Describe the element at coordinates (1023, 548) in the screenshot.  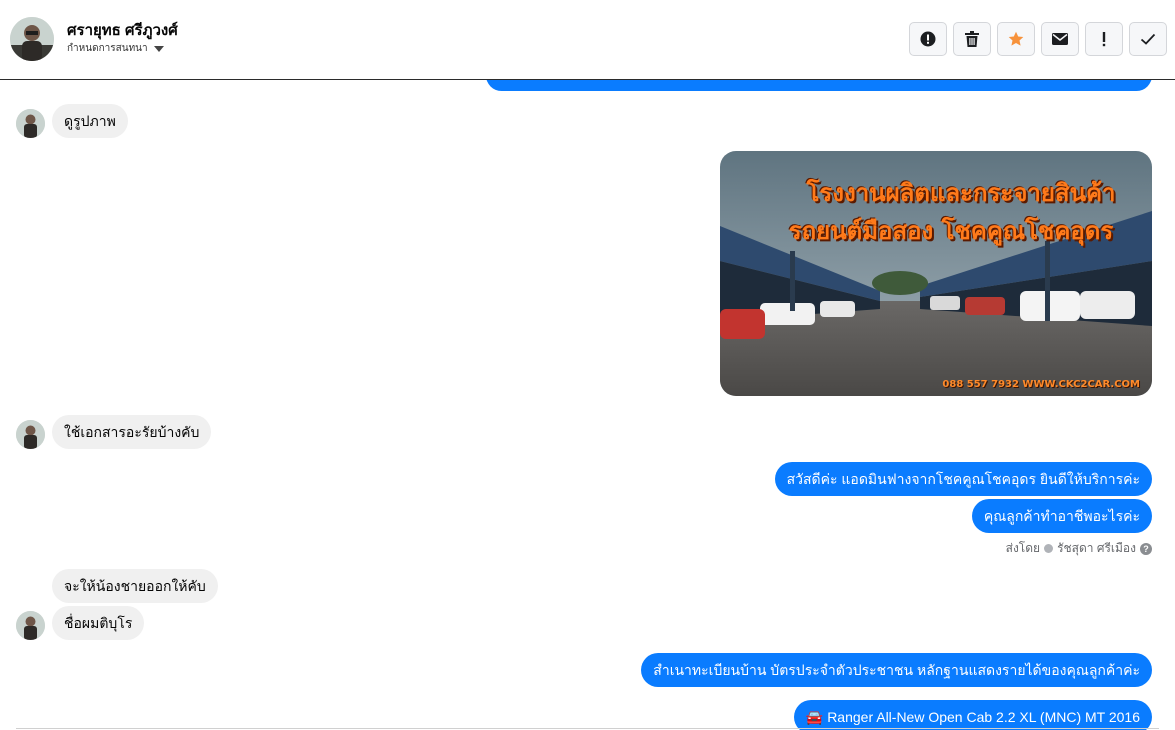
I see `sent-by-label: ส่งโดย` at that location.